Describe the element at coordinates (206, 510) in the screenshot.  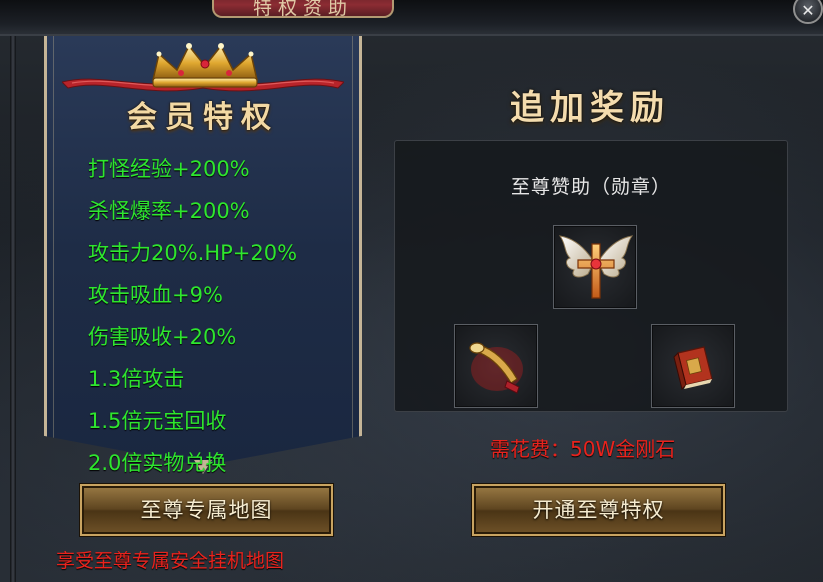
I see `exclusive-map-button: 至尊专属地图` at that location.